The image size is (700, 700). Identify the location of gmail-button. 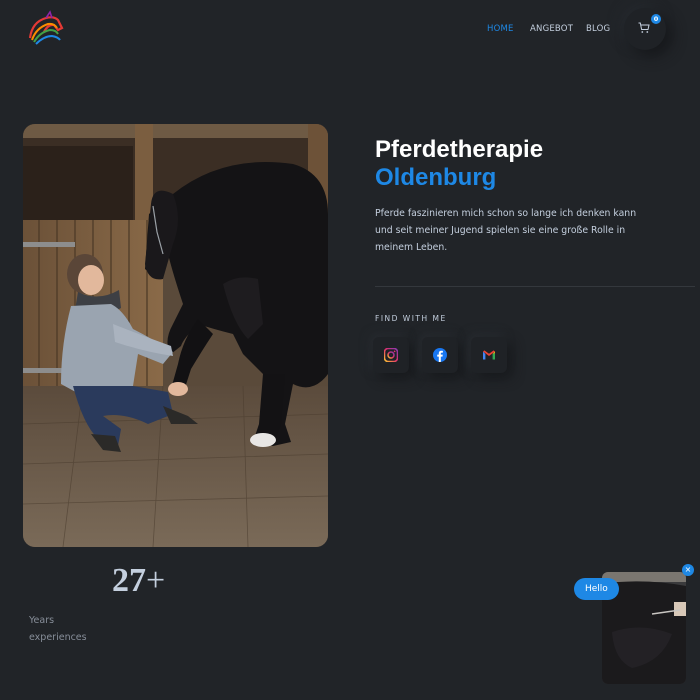
(489, 355).